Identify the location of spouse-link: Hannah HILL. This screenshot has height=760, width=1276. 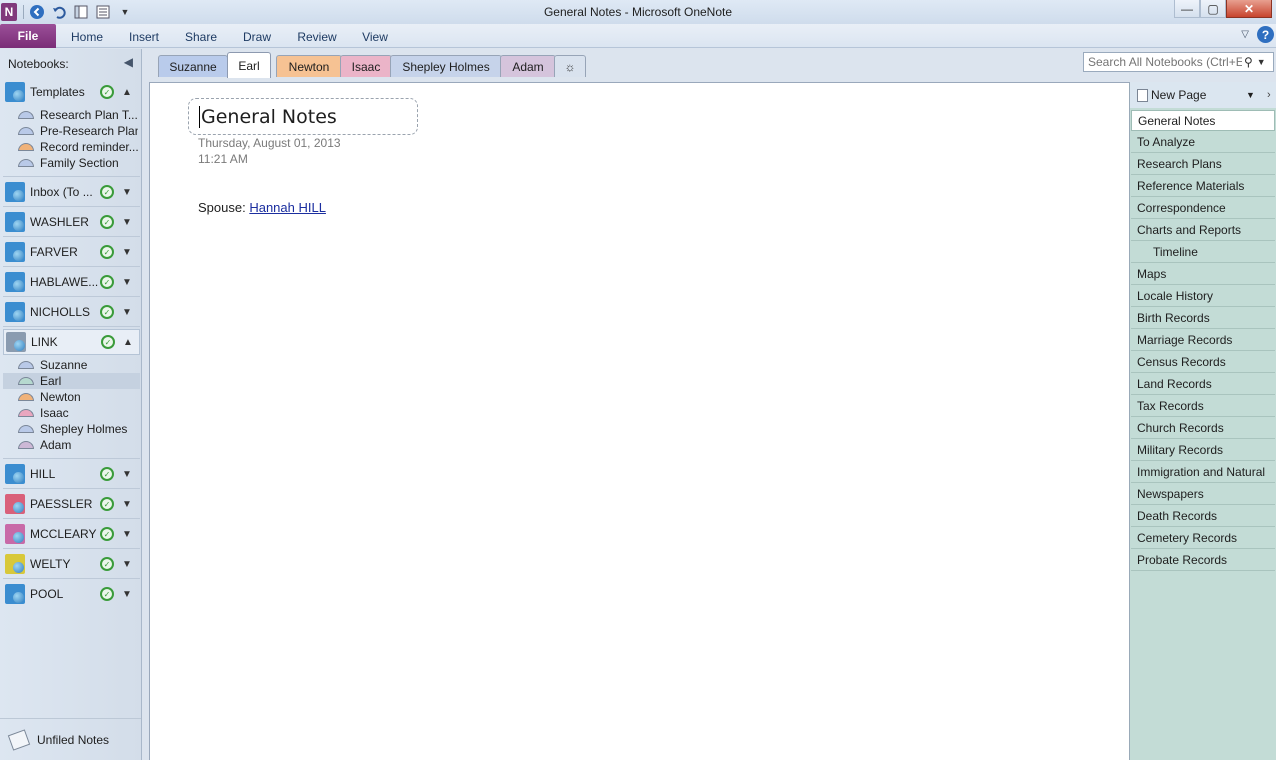
(287, 207).